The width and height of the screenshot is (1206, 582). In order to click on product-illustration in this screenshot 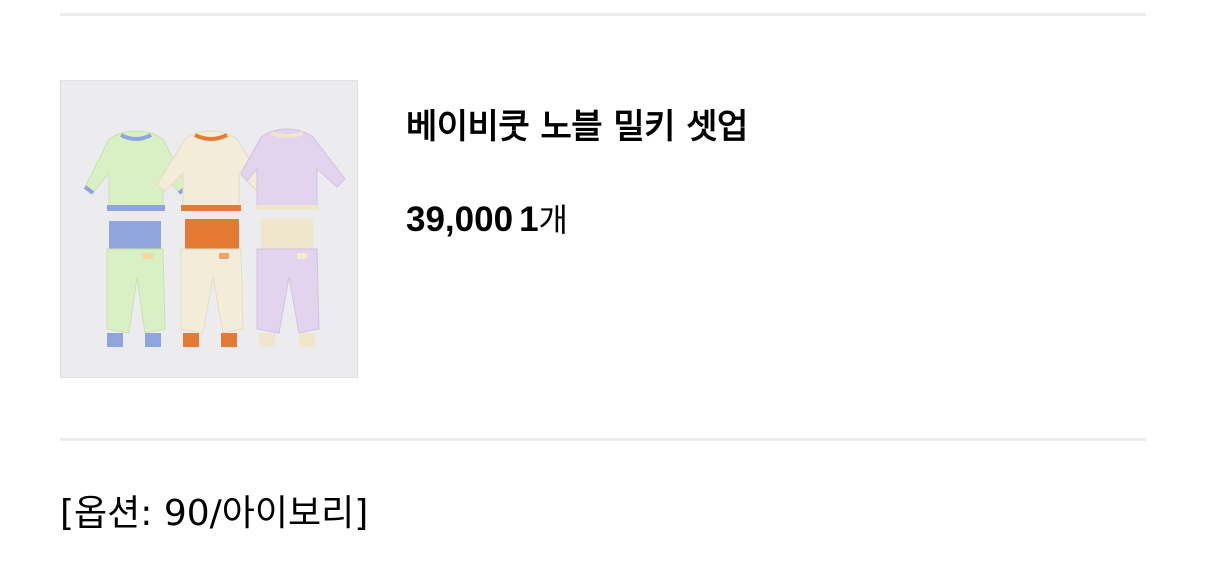, I will do `click(214, 237)`.